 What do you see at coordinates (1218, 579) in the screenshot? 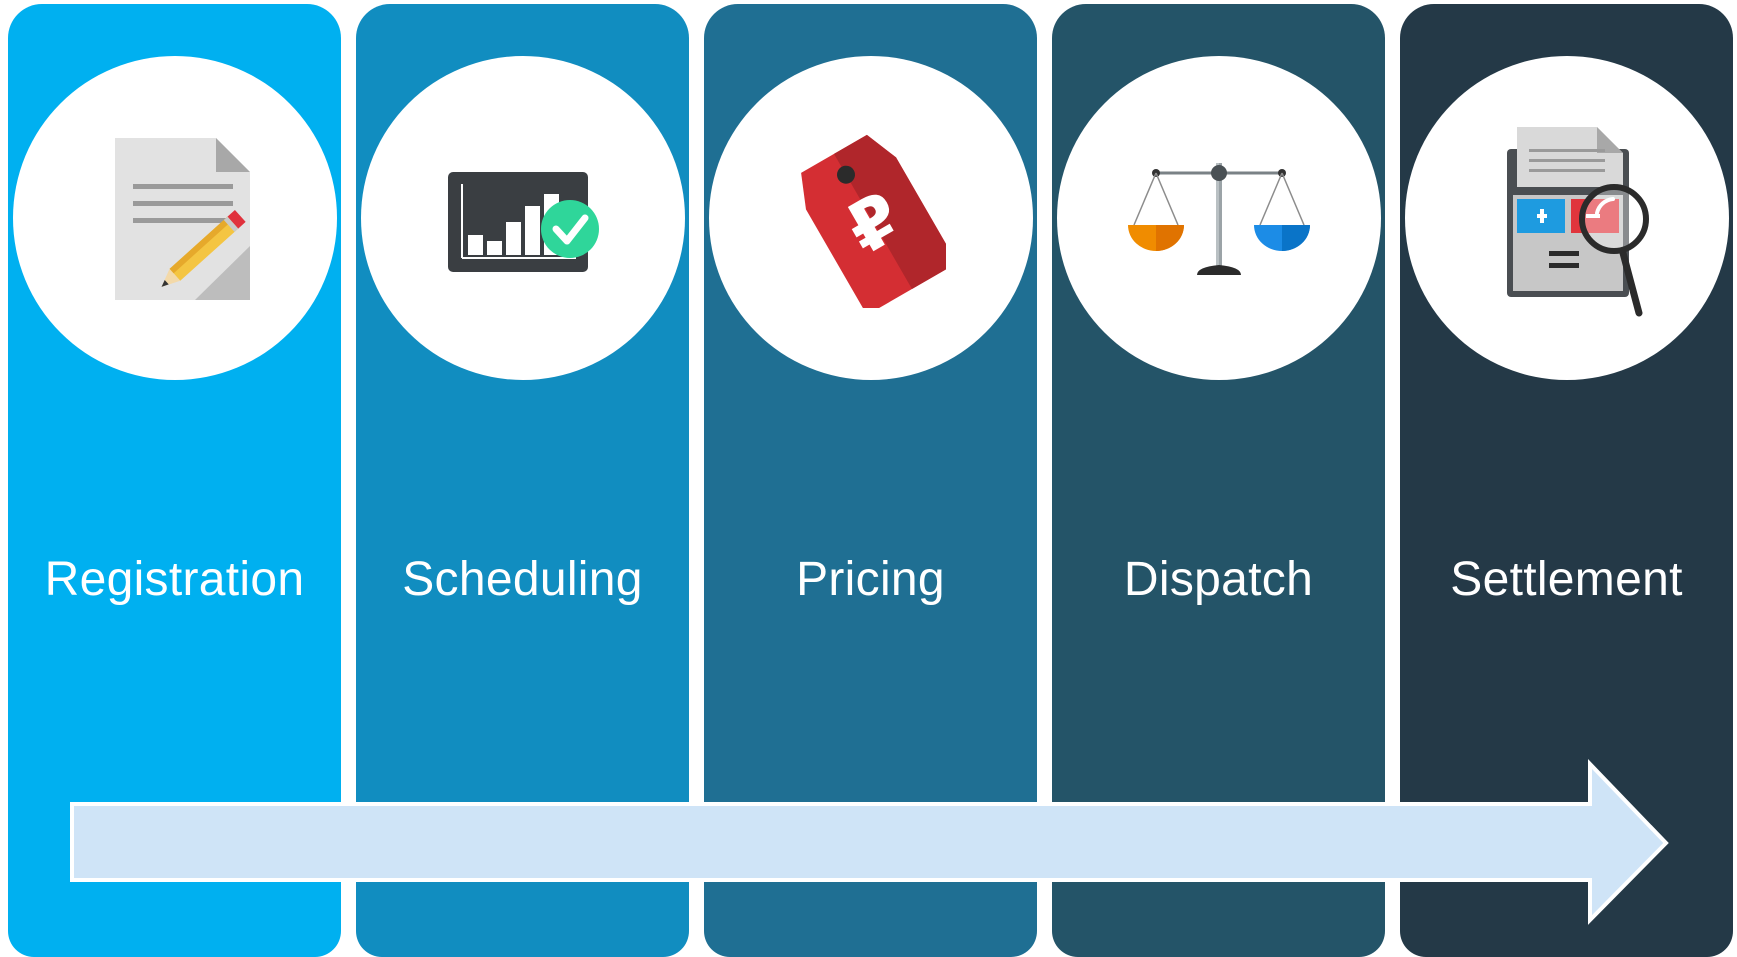
I see `stage-label: Dispatch` at bounding box center [1218, 579].